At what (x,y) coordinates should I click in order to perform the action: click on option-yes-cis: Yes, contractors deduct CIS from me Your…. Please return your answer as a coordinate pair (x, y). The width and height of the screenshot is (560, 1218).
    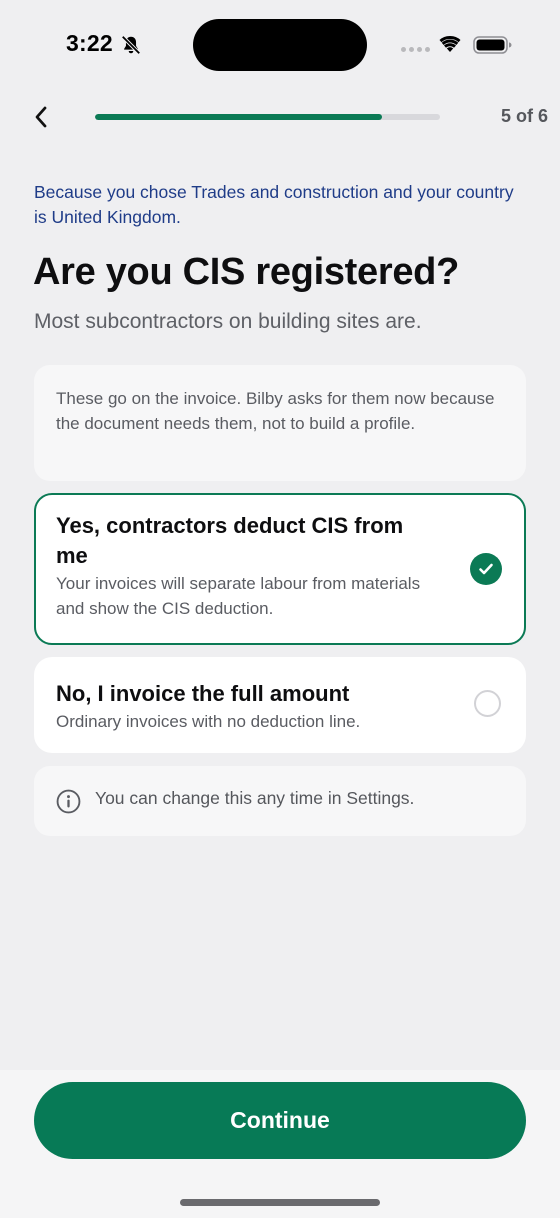
    Looking at the image, I should click on (280, 569).